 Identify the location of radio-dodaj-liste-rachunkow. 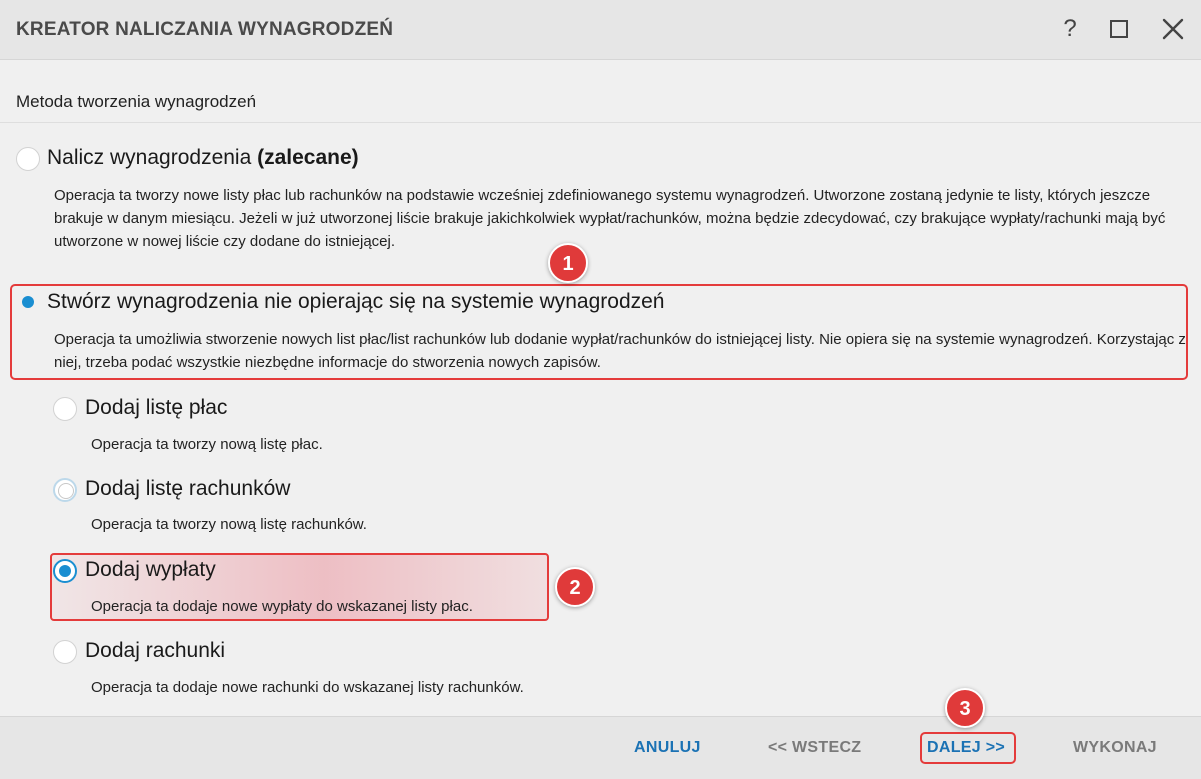
(65, 490).